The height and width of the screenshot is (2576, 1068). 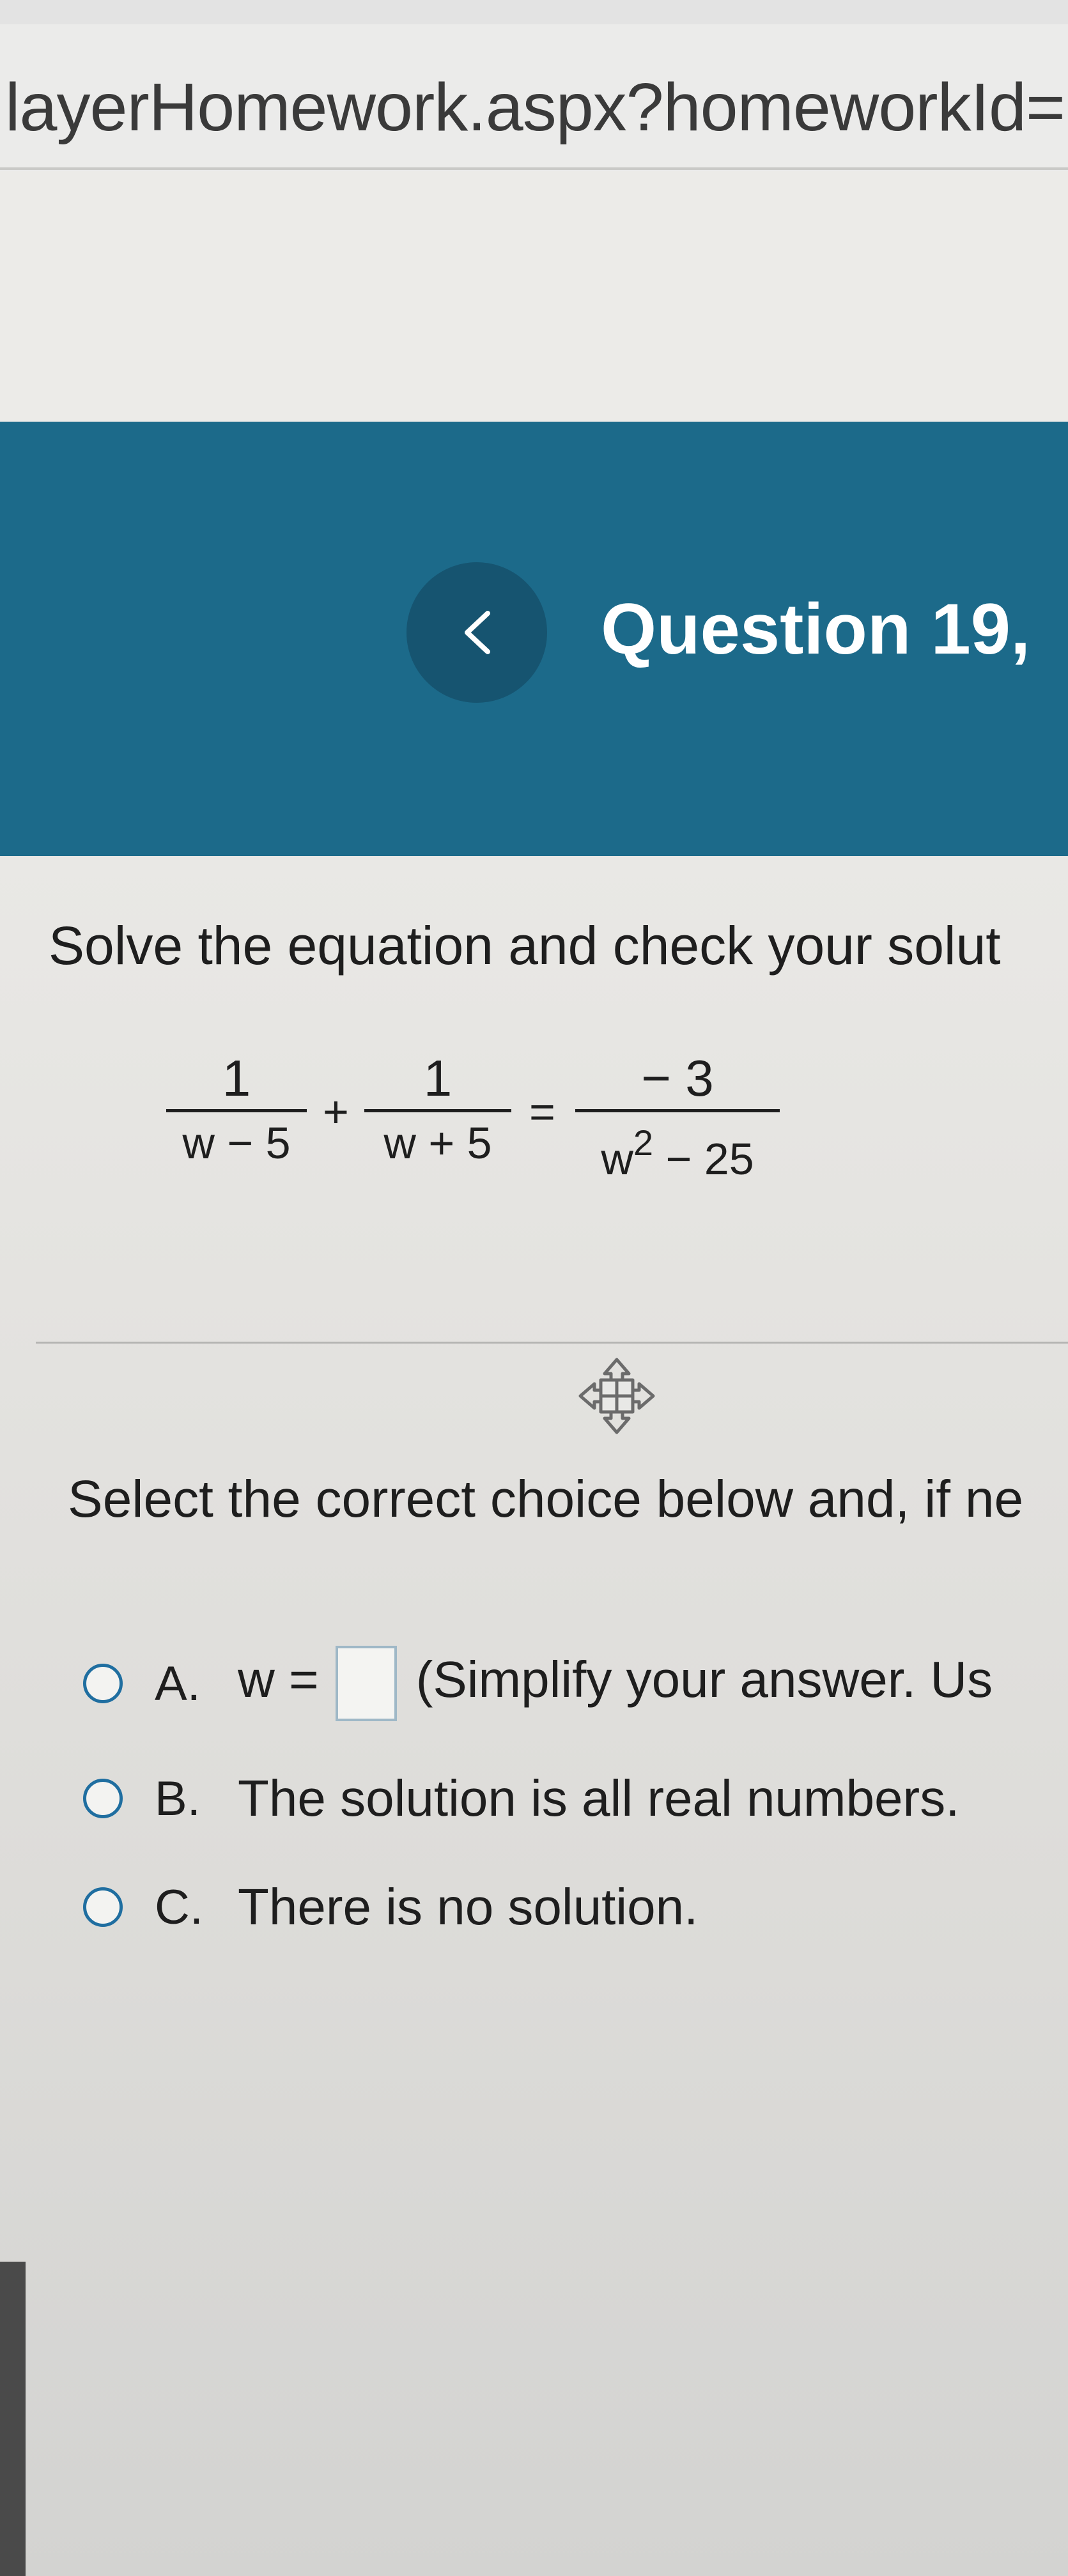 I want to click on previous-question-button, so click(x=476, y=632).